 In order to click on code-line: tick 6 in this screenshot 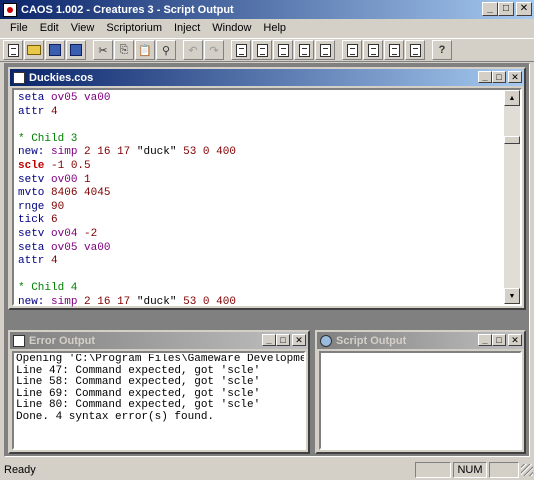, I will do `click(38, 220)`.